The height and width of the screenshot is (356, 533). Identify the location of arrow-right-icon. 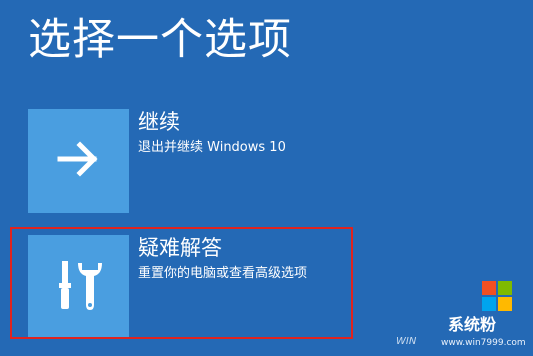
(79, 161).